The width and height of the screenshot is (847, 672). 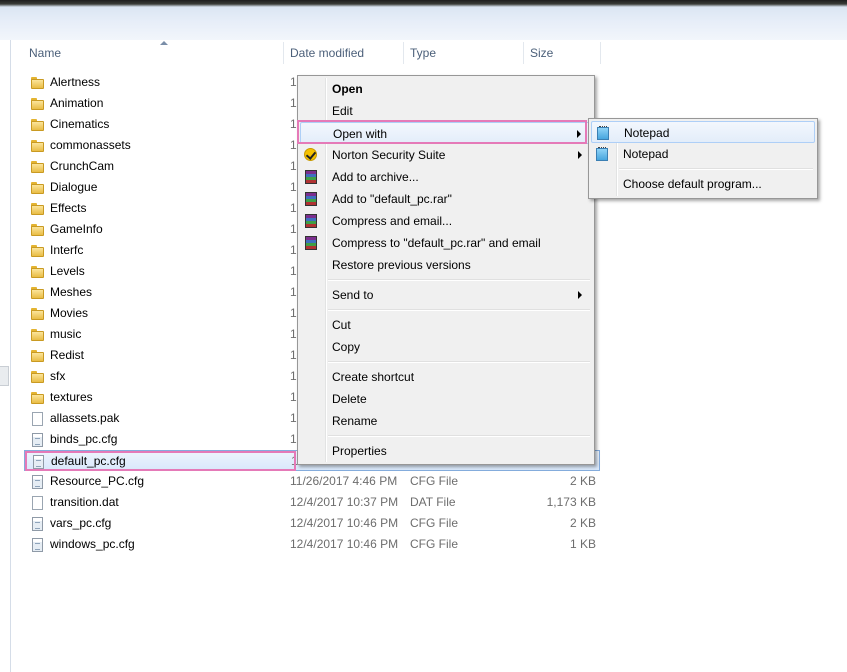 What do you see at coordinates (45, 53) in the screenshot?
I see `column-header-name: Name` at bounding box center [45, 53].